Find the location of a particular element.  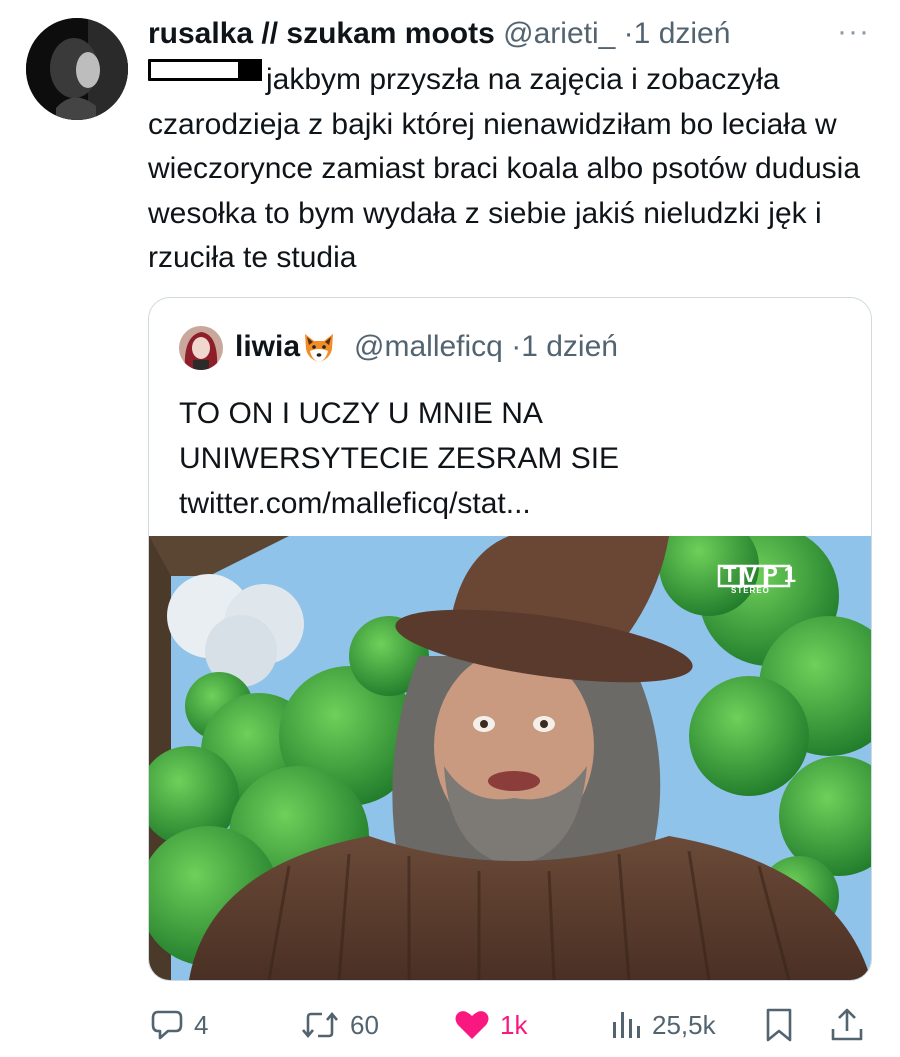

quote-display-name: liwia is located at coordinates (267, 346).